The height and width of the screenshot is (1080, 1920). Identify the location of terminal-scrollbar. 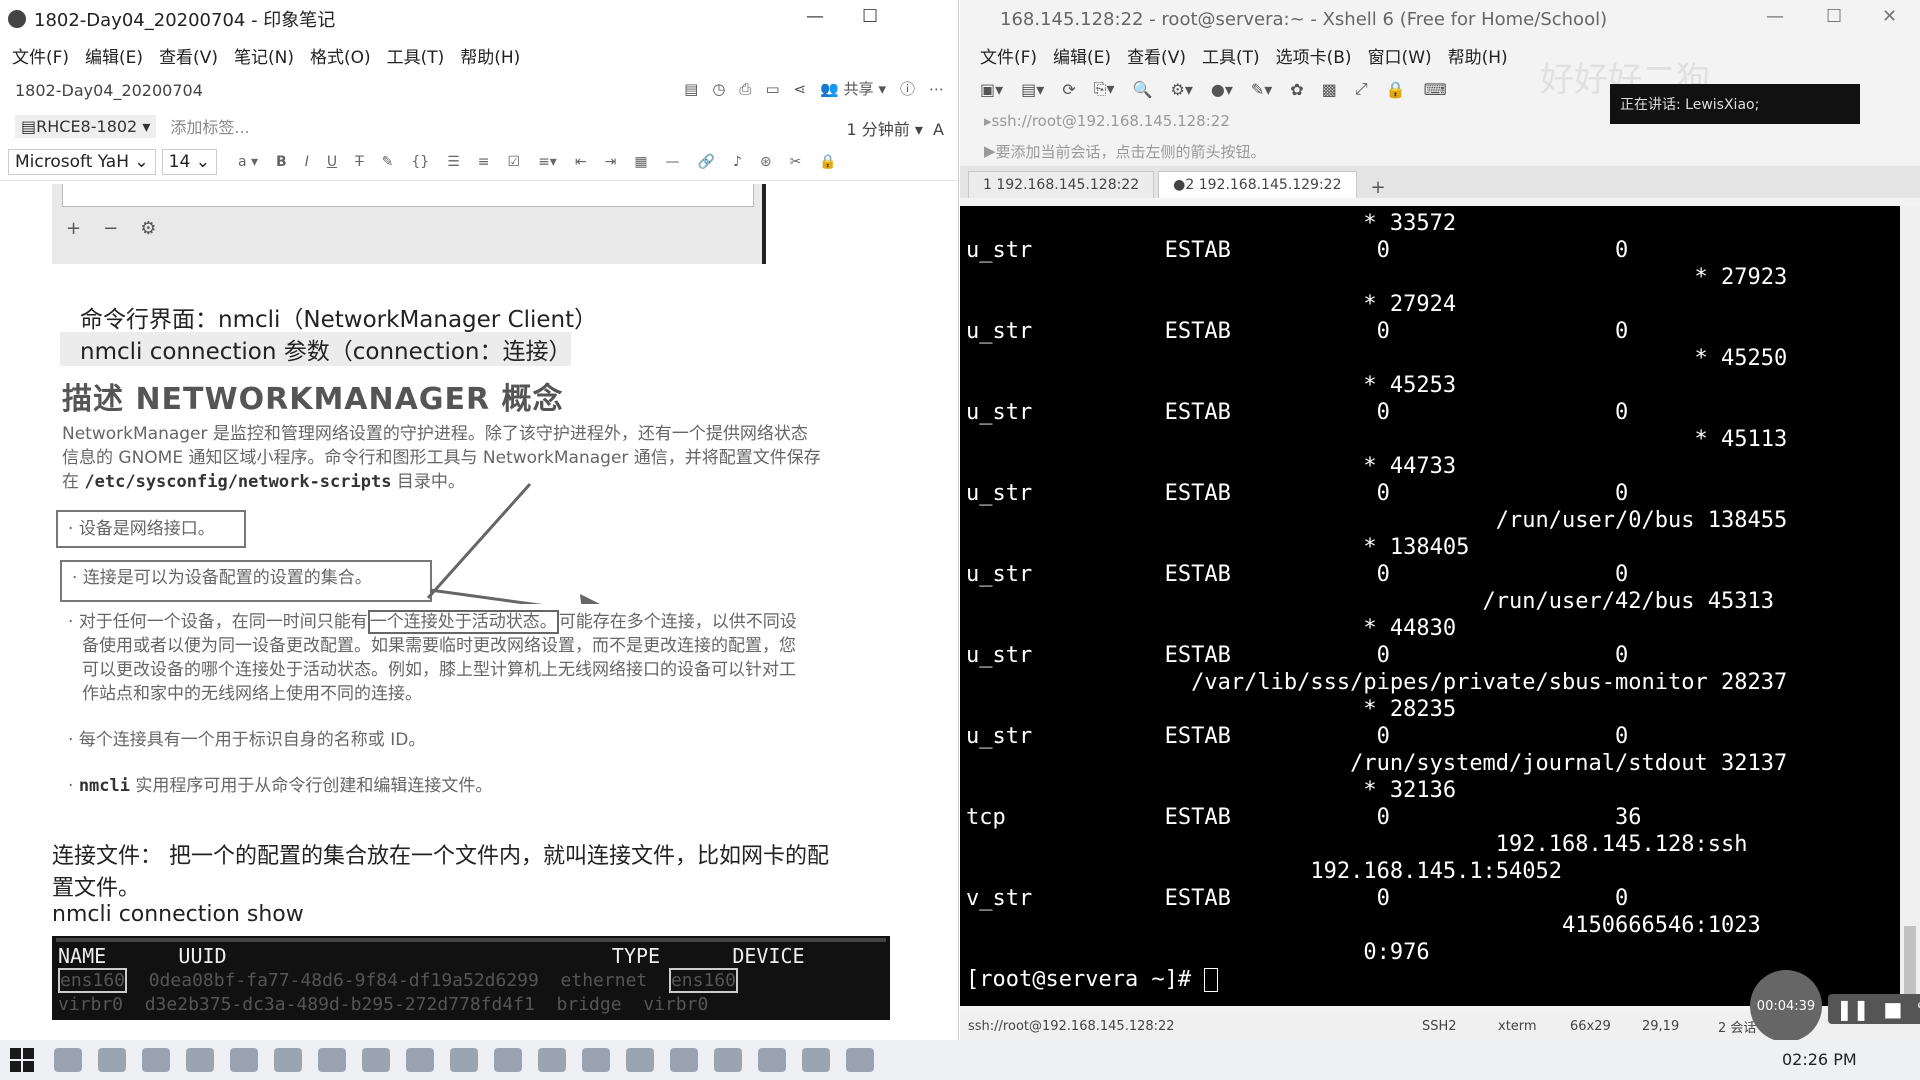
(1910, 606).